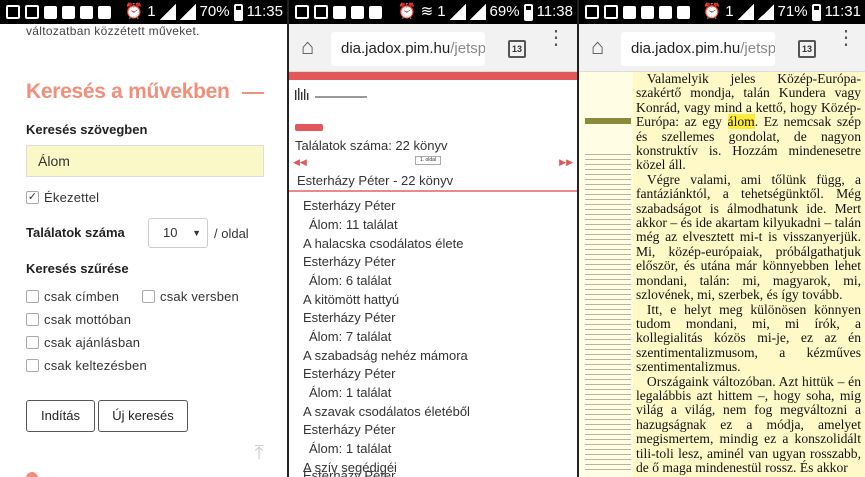 The height and width of the screenshot is (477, 865). Describe the element at coordinates (385, 355) in the screenshot. I see `result-title: A szabadság nehéz mámora` at that location.